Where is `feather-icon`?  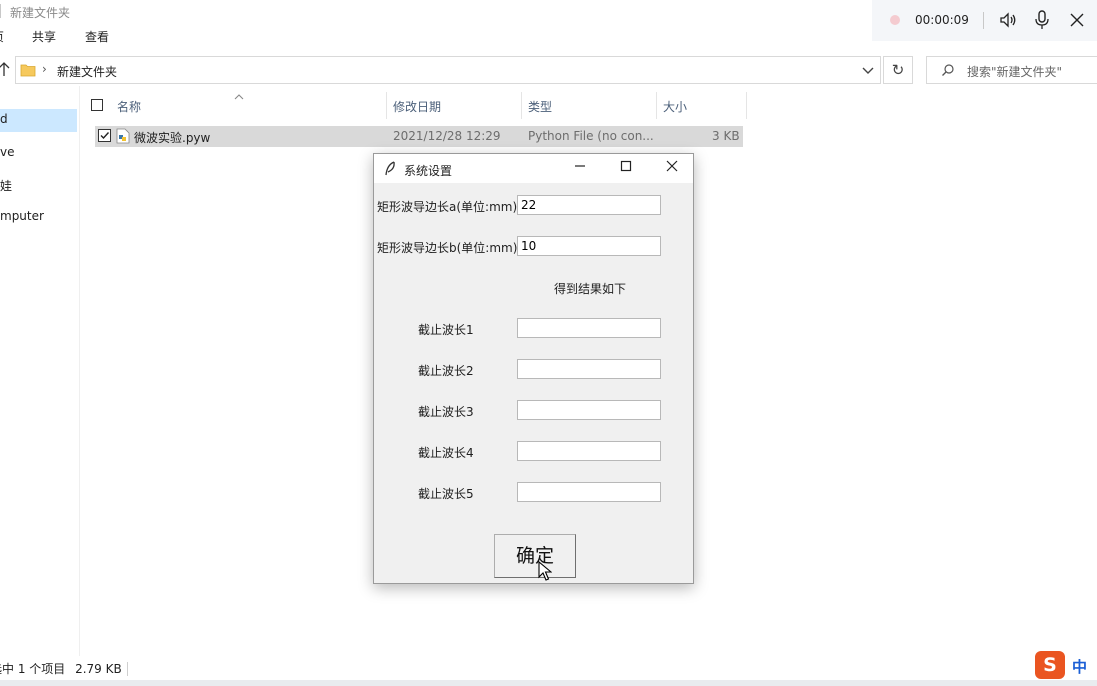
feather-icon is located at coordinates (390, 170).